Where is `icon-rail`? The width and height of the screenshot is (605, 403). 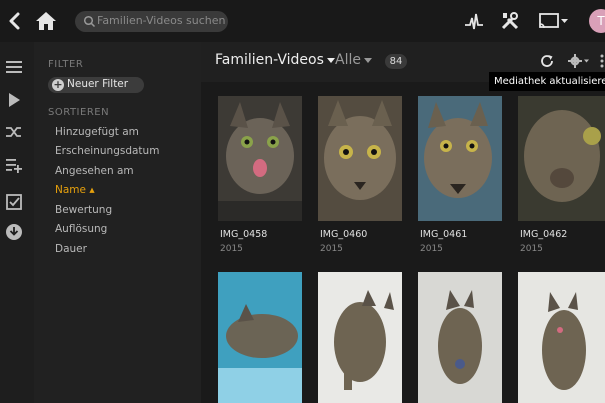 icon-rail is located at coordinates (17, 222).